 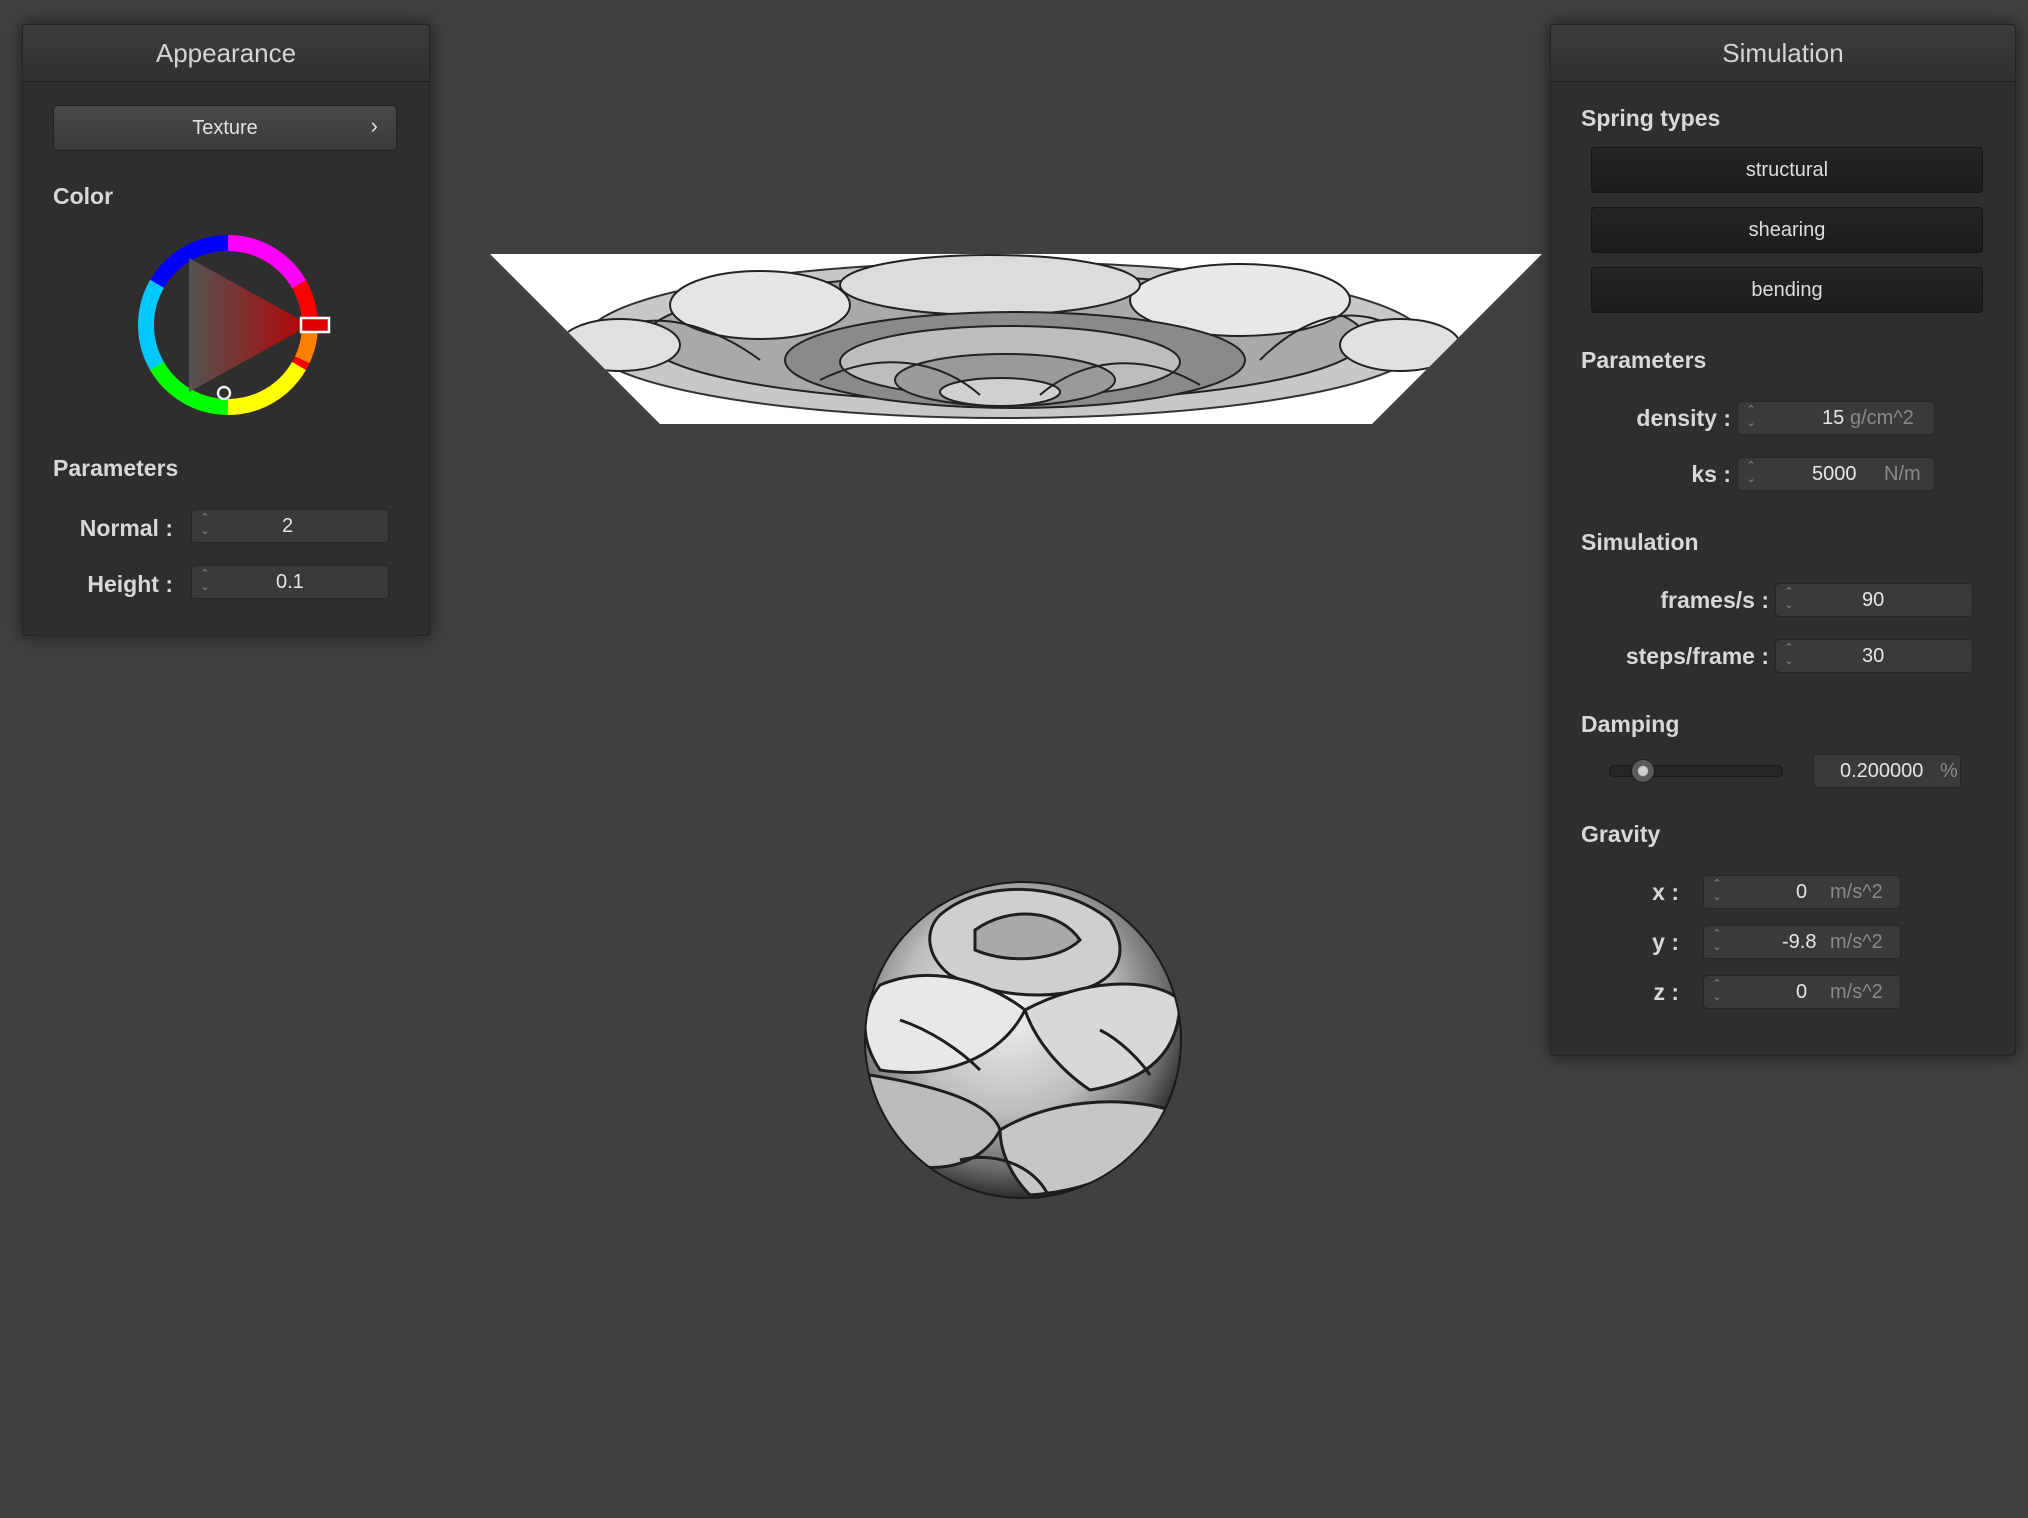 I want to click on simulation-section-label: Simulation, so click(x=1640, y=542).